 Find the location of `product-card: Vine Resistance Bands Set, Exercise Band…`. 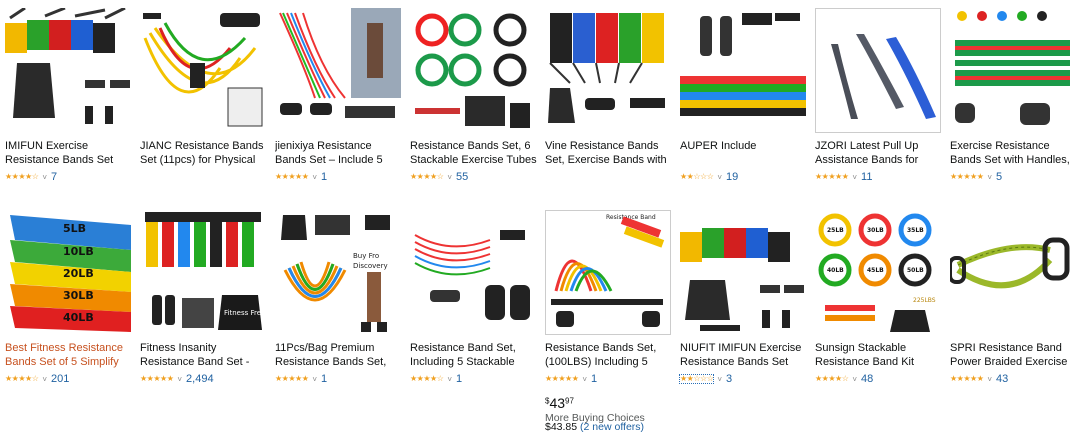

product-card: Vine Resistance Bands Set, Exercise Band… is located at coordinates (610, 96).